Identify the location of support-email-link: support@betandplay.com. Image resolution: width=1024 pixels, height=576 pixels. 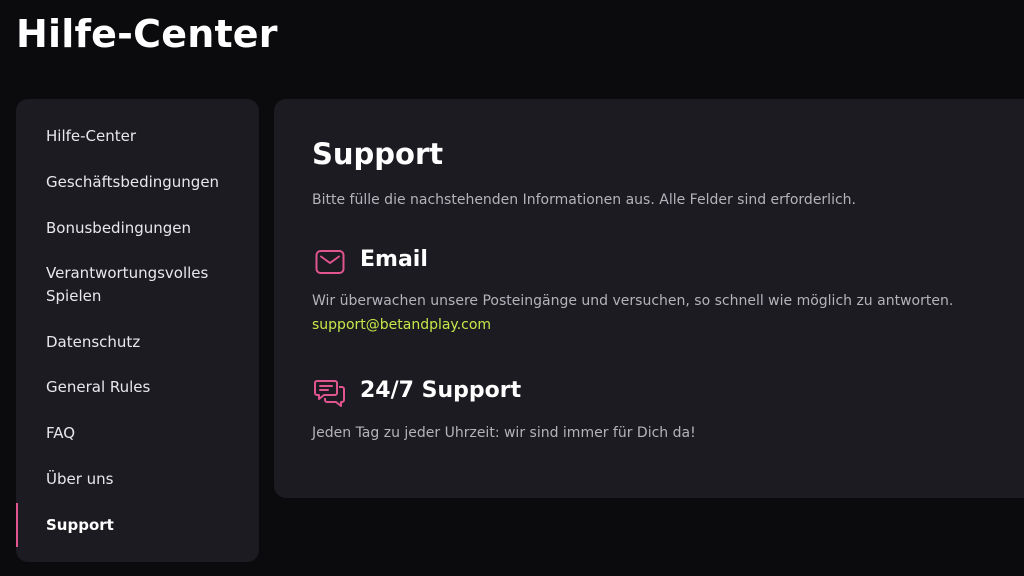
(401, 325).